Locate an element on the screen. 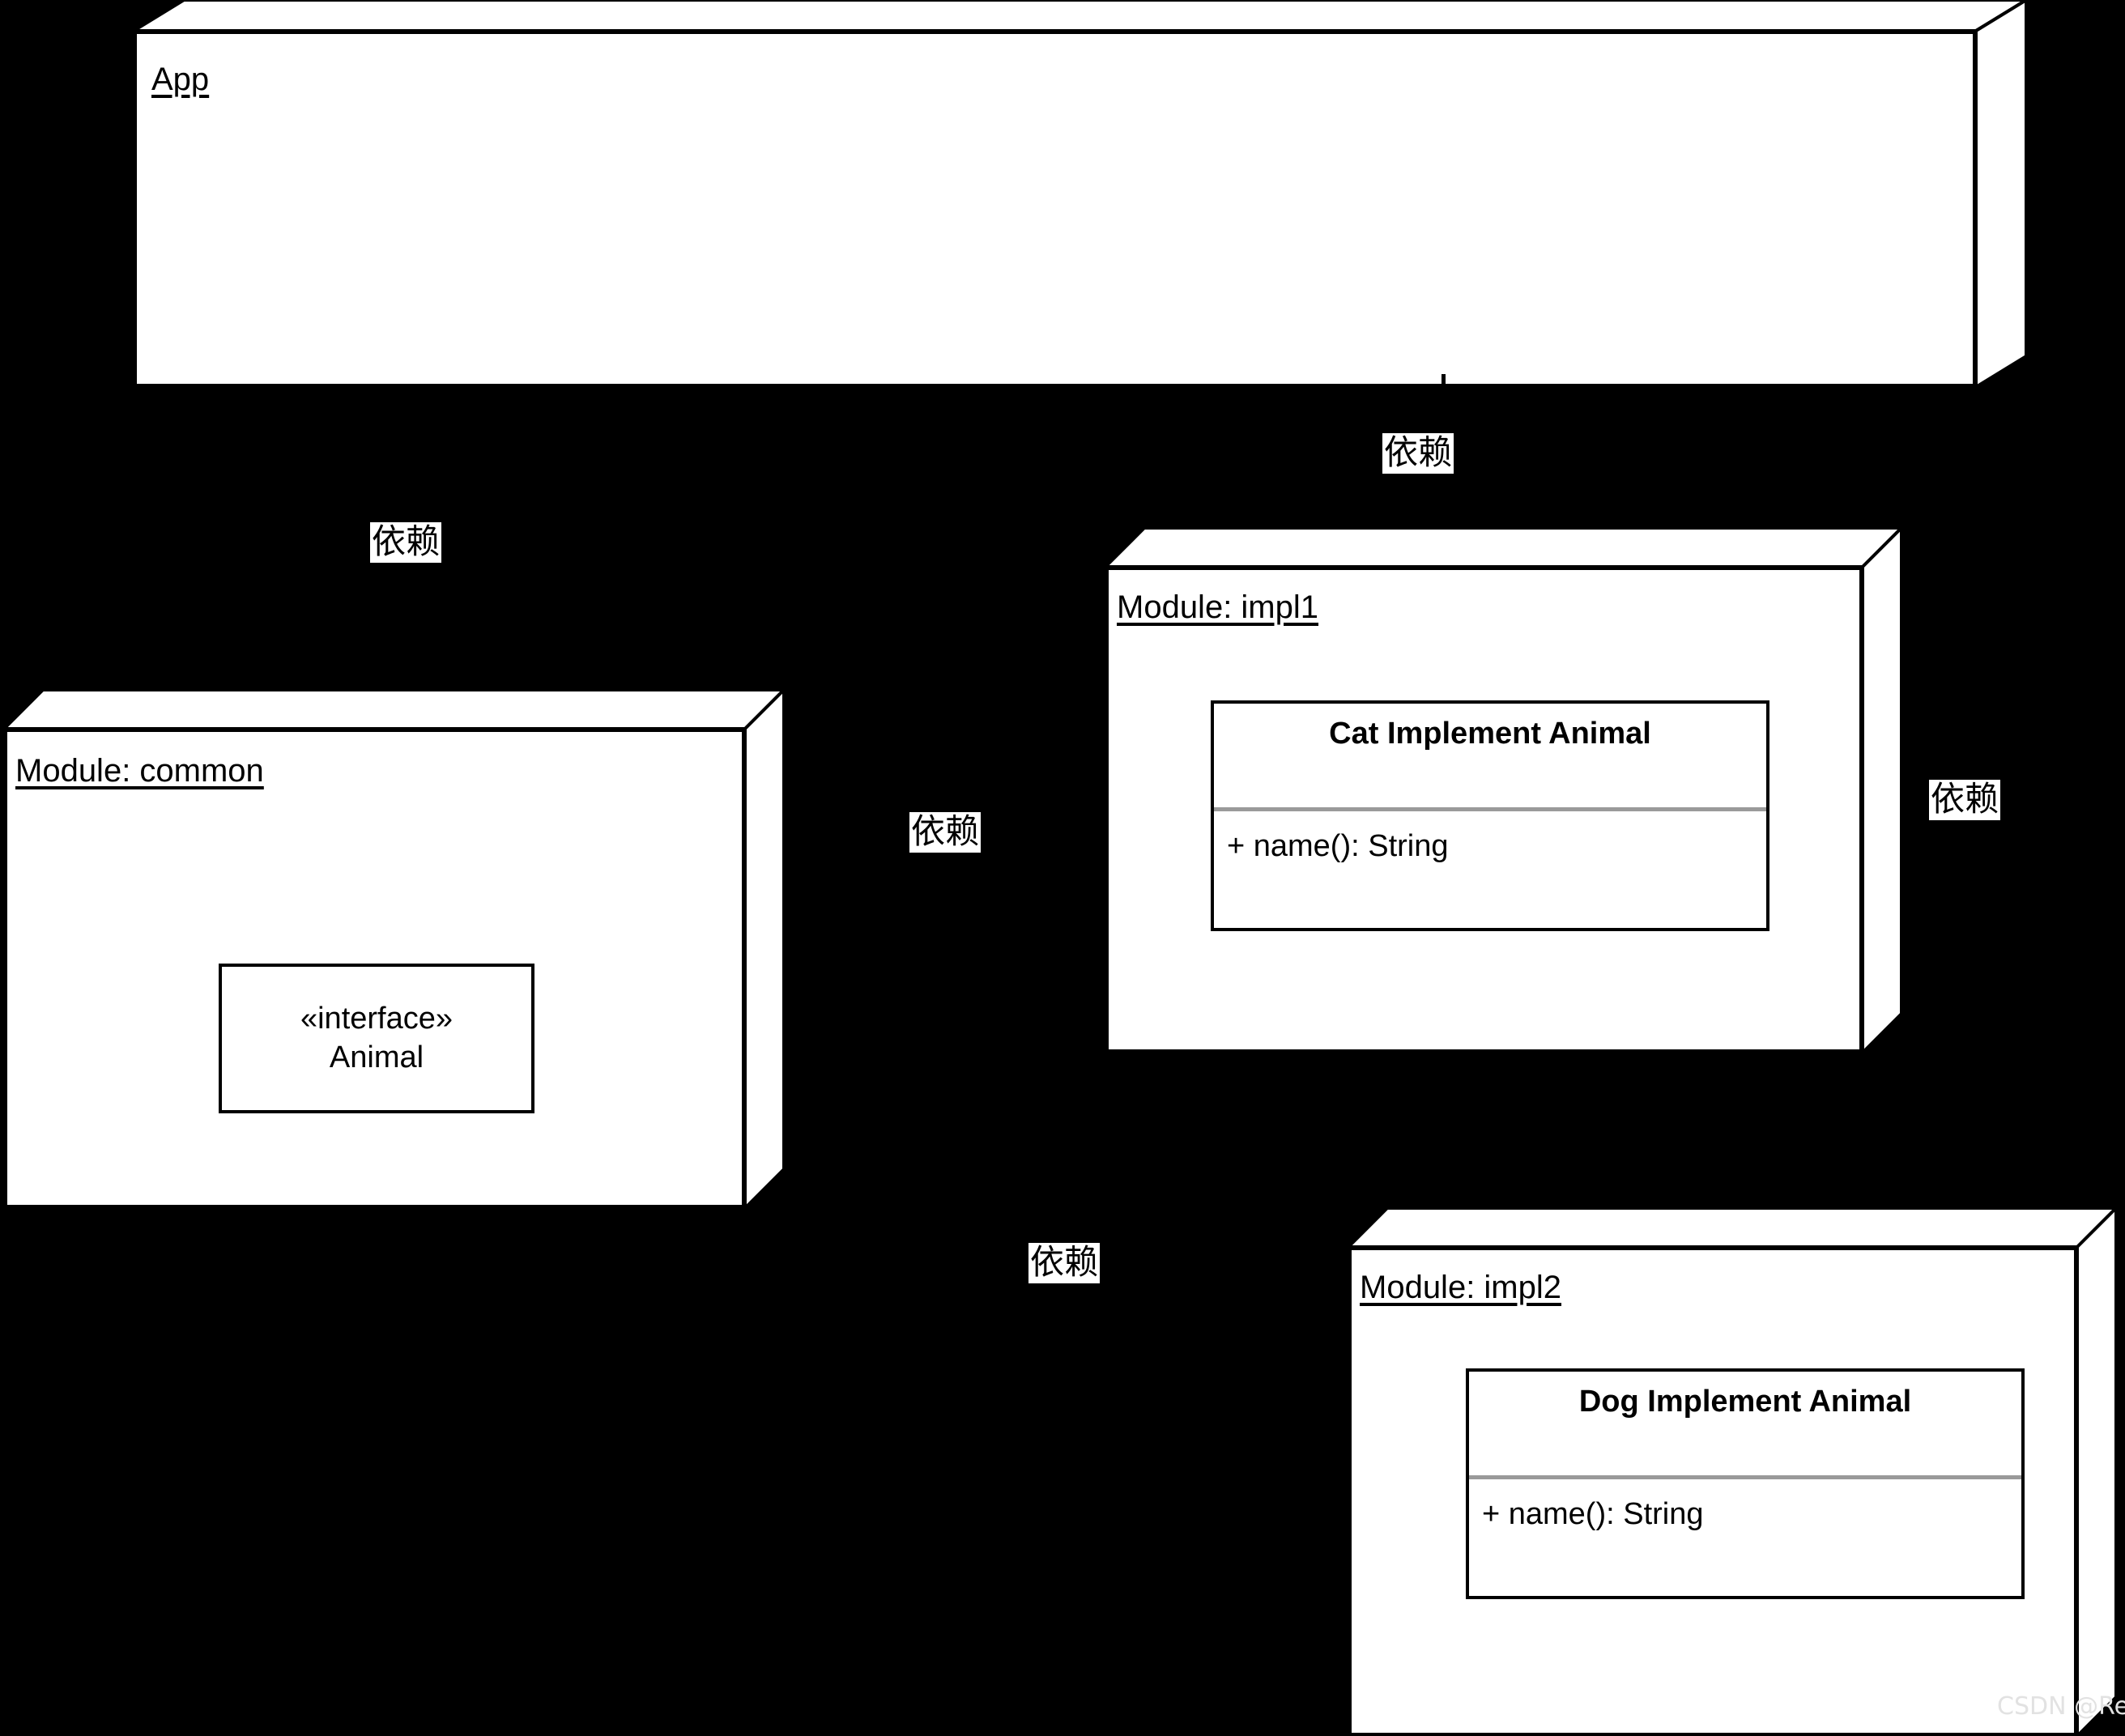  app-node-title: App is located at coordinates (180, 79).